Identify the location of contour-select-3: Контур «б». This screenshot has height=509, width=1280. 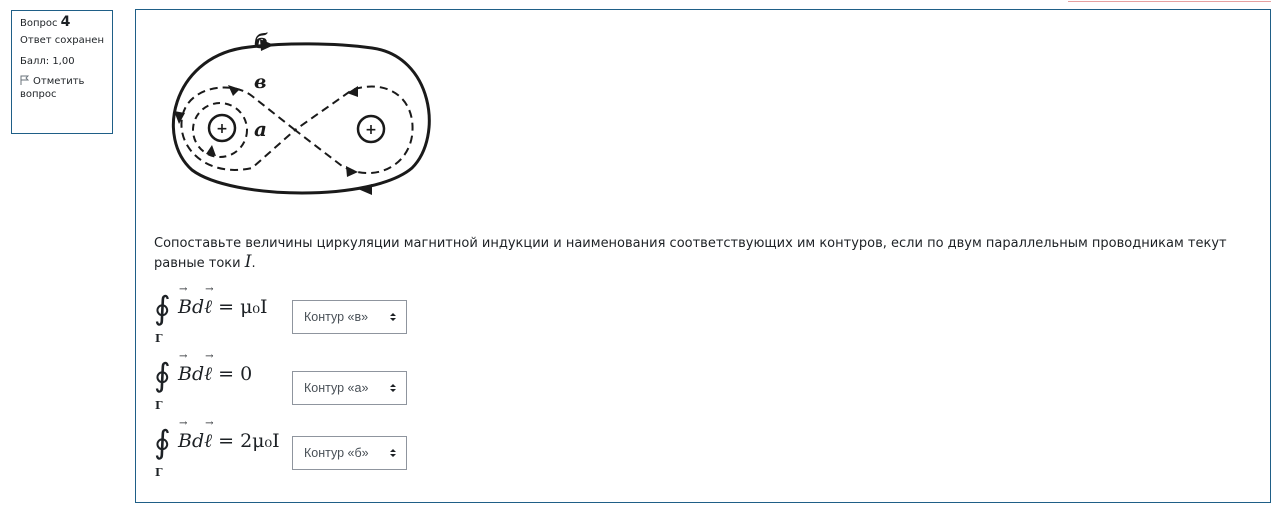
(349, 453).